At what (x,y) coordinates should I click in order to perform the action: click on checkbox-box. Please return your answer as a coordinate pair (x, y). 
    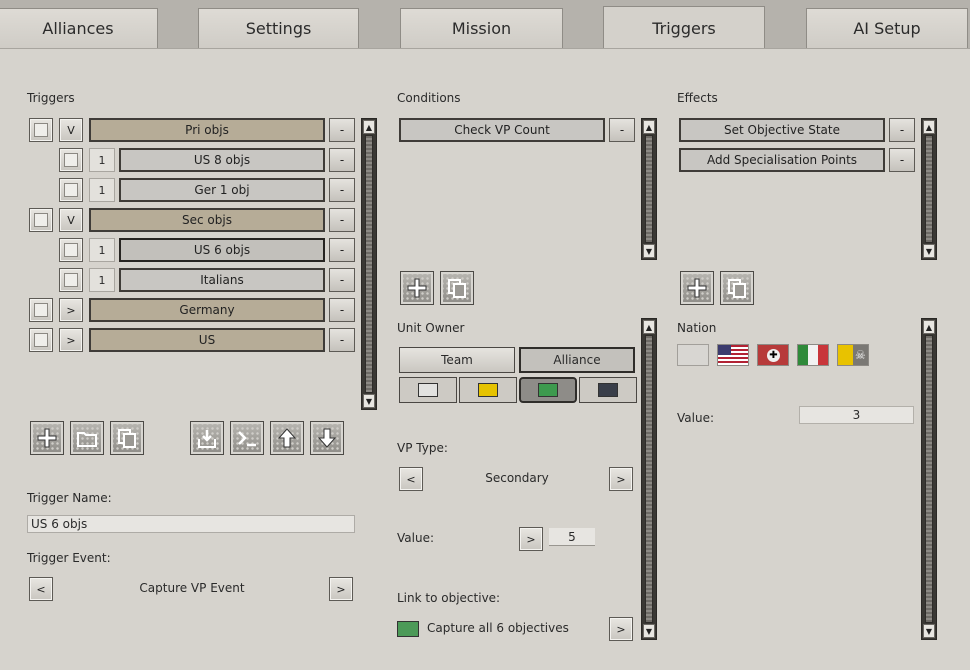
    Looking at the image, I should click on (41, 220).